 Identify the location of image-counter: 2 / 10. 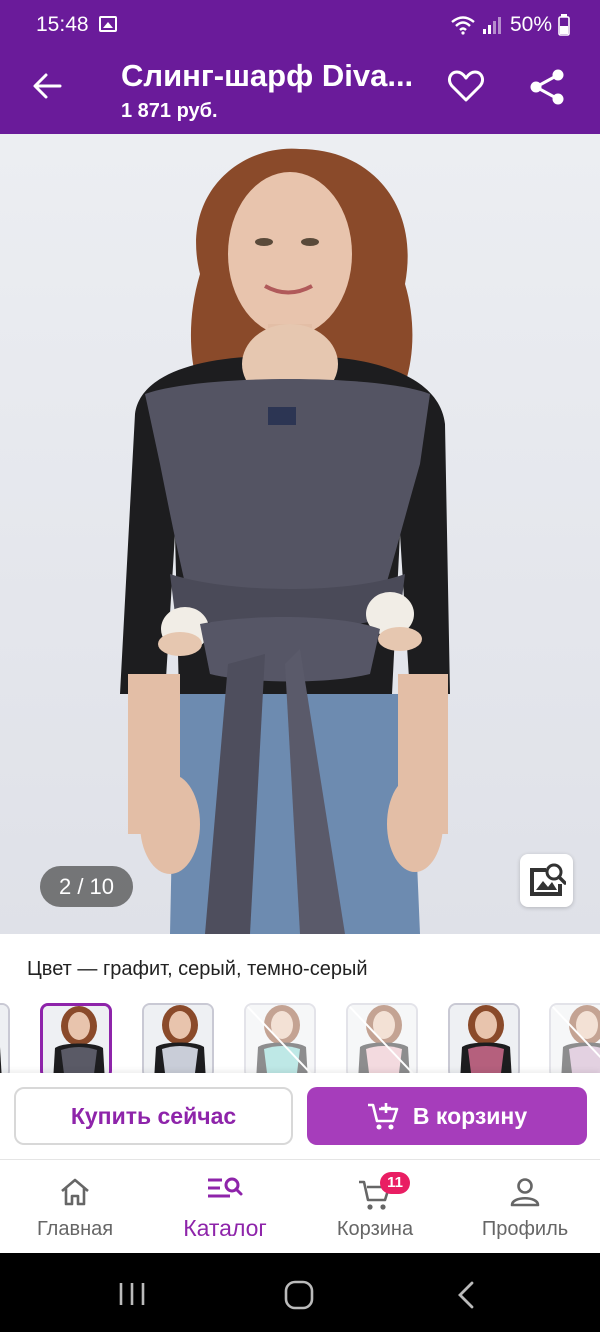
(86, 886).